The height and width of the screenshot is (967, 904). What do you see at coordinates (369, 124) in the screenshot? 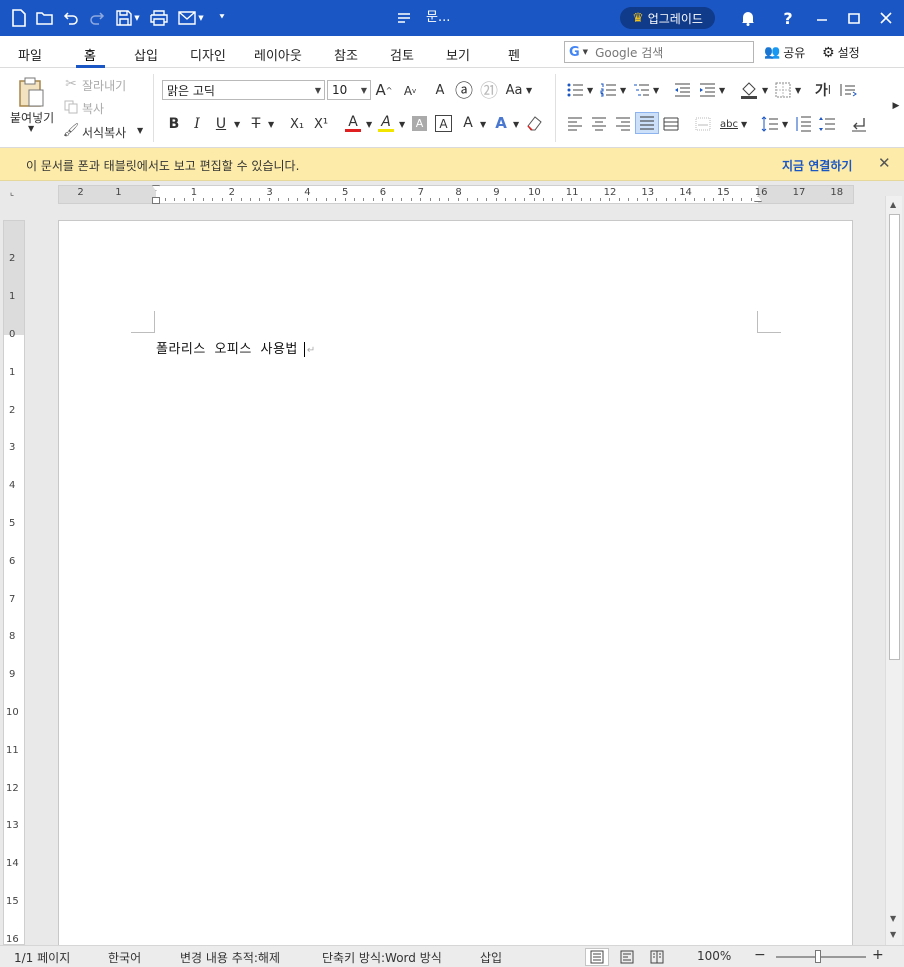
I see `font-color-dropdown-icon: ▼` at bounding box center [369, 124].